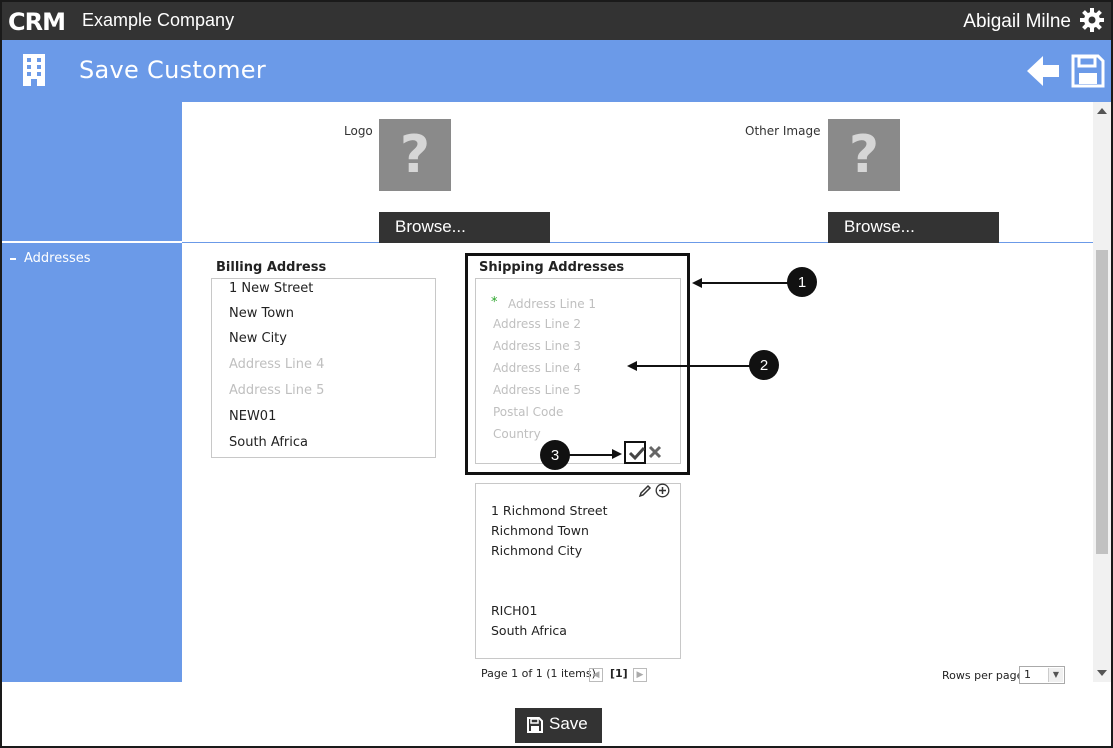 The image size is (1113, 748). I want to click on billing-line-2: New Town, so click(261, 313).